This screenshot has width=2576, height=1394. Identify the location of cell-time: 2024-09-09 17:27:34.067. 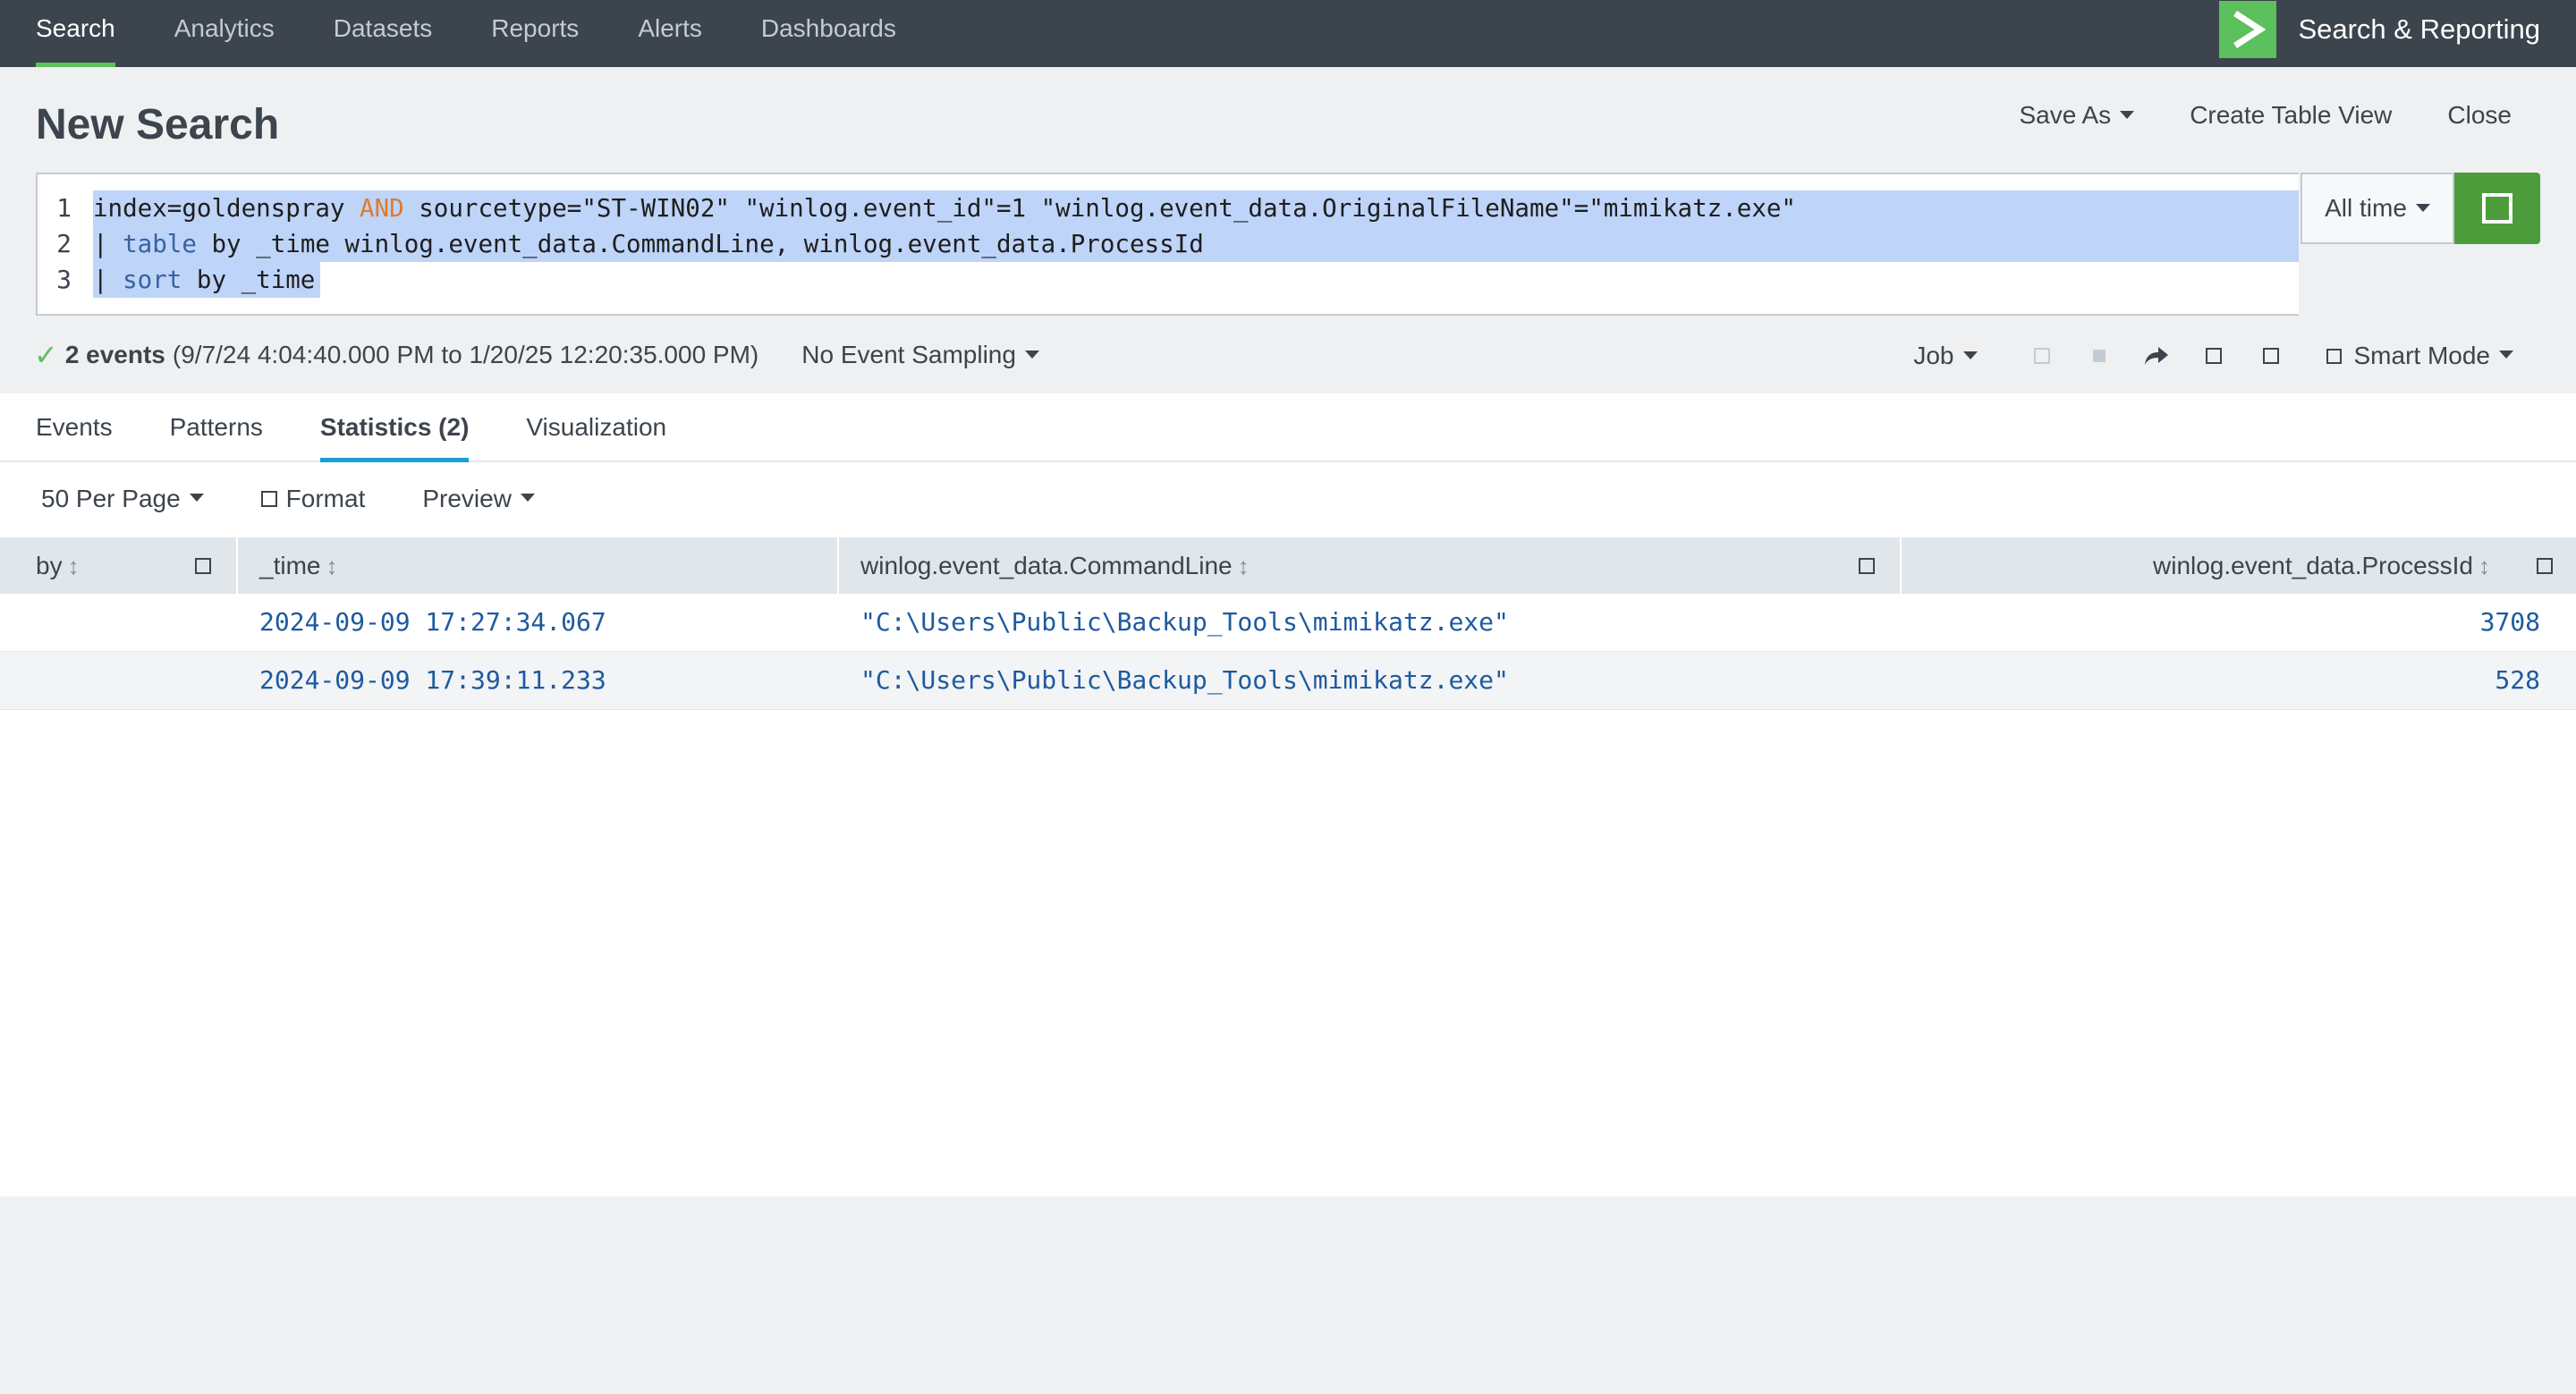
(538, 622).